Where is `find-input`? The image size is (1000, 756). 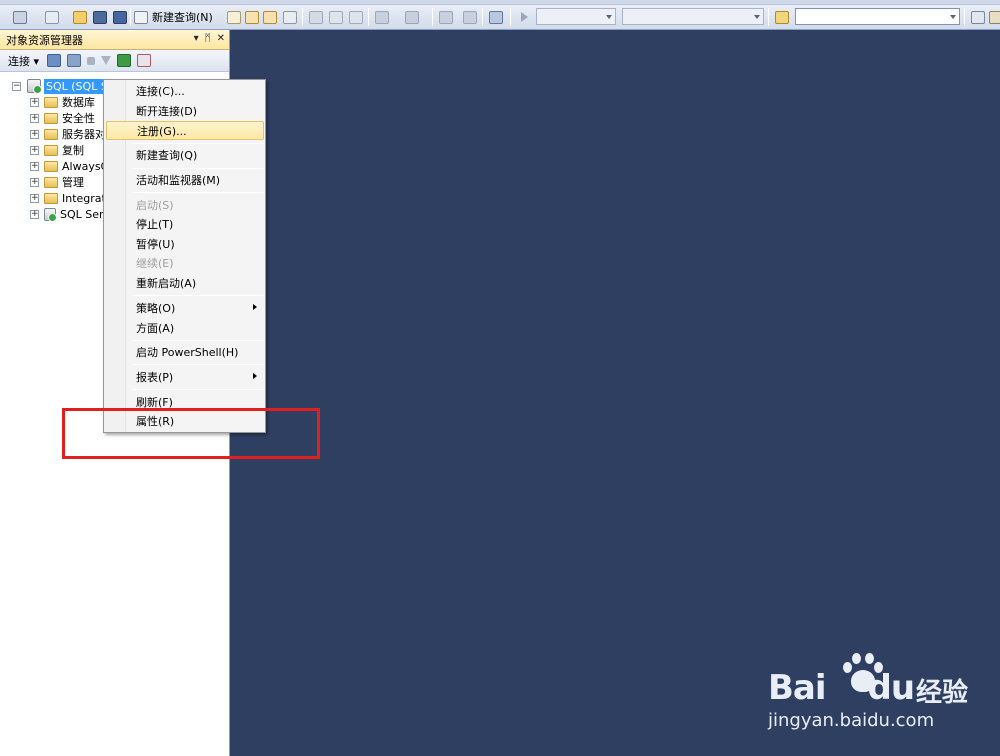 find-input is located at coordinates (877, 16).